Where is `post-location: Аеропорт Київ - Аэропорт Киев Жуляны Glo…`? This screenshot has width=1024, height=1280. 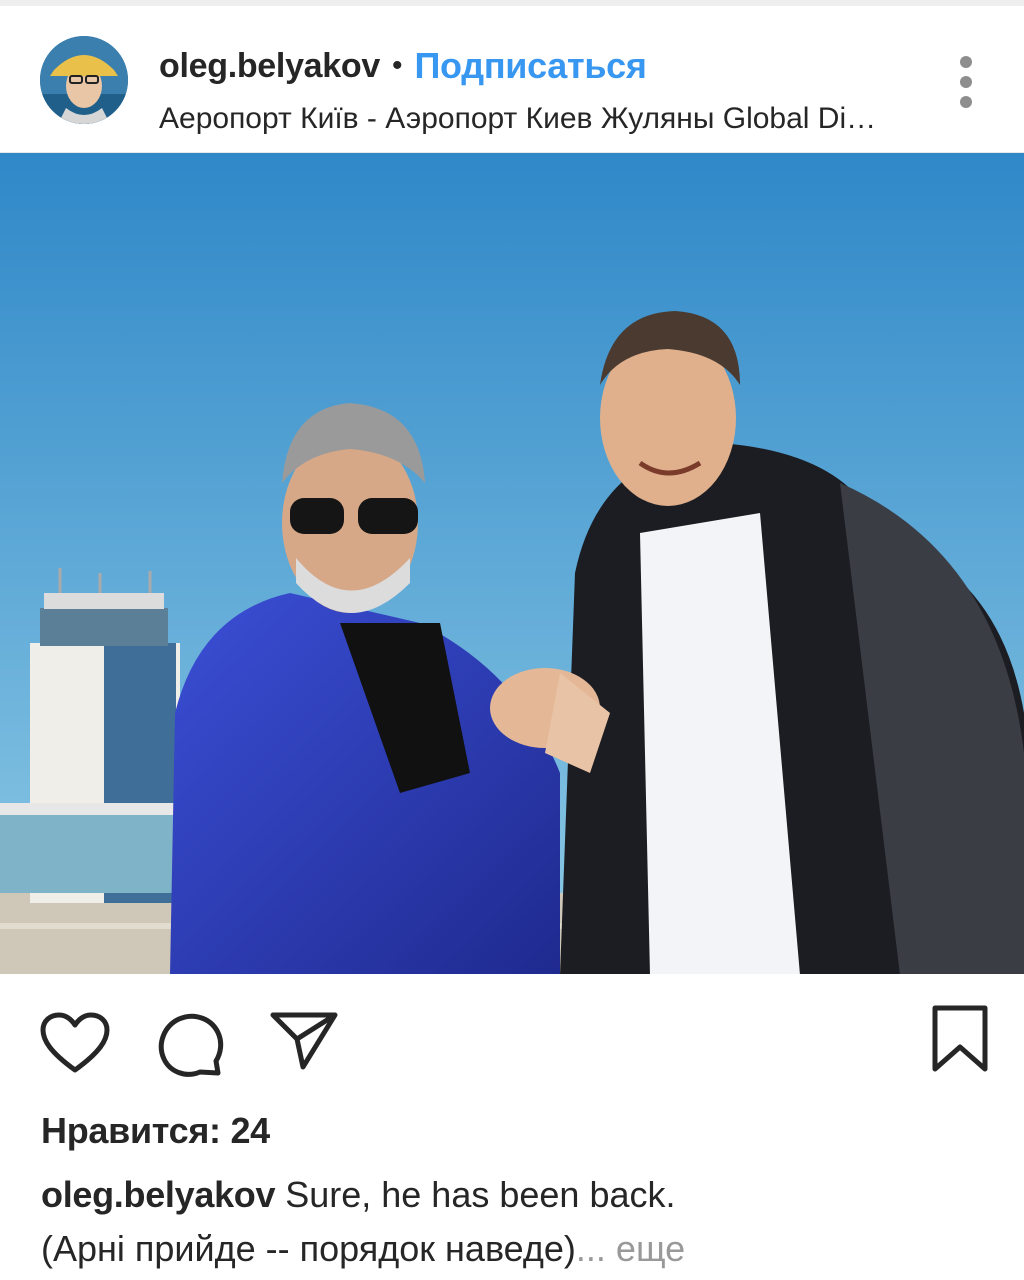
post-location: Аеропорт Київ - Аэропорт Киев Жуляны Glo… is located at coordinates (519, 119).